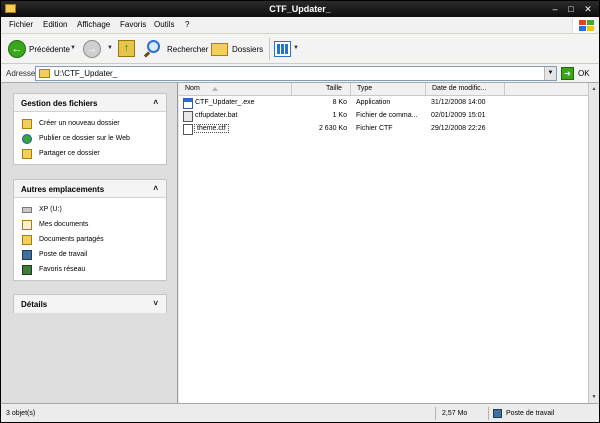 The width and height of the screenshot is (600, 423). What do you see at coordinates (34, 304) in the screenshot?
I see `panel-title: Détails` at bounding box center [34, 304].